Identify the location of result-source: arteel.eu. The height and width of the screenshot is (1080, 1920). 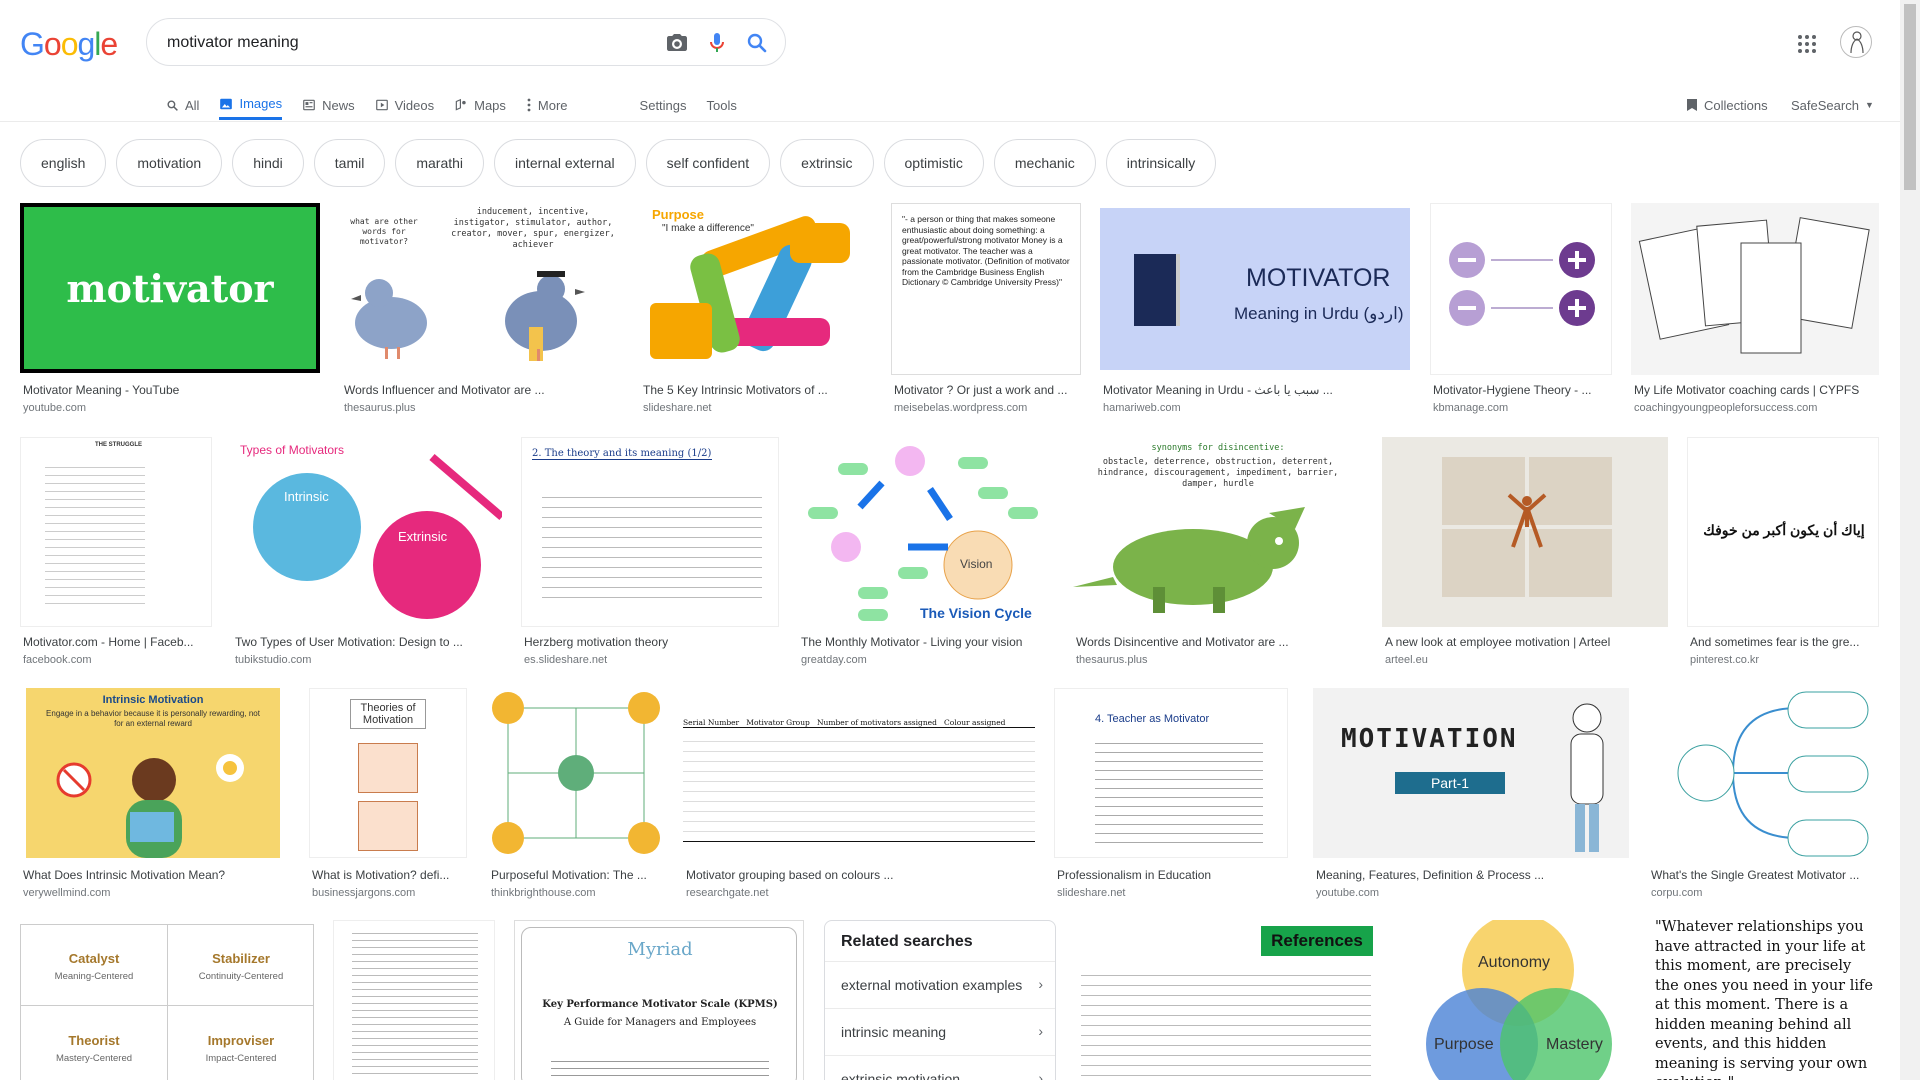
(1406, 660).